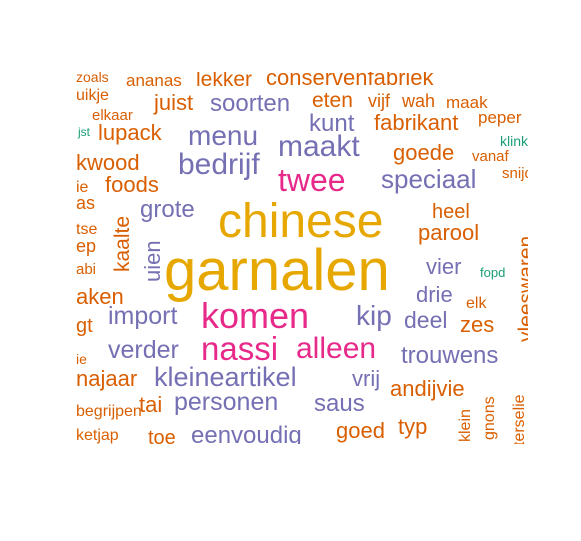  I want to click on word-zoals: zoals, so click(92, 78).